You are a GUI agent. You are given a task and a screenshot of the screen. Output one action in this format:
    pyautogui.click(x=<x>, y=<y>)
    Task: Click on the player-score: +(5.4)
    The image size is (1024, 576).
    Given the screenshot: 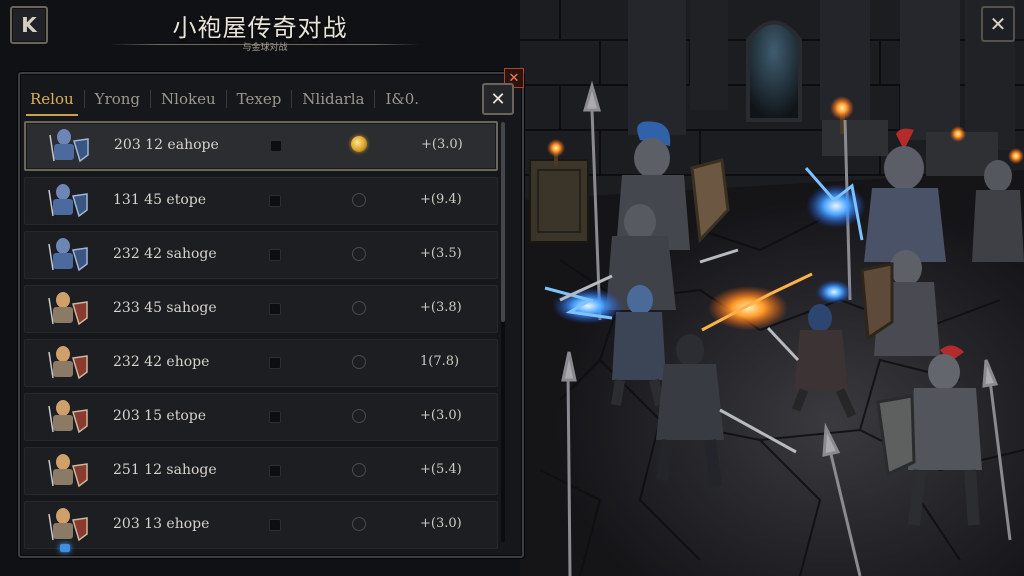 What is the action you would take?
    pyautogui.click(x=441, y=469)
    